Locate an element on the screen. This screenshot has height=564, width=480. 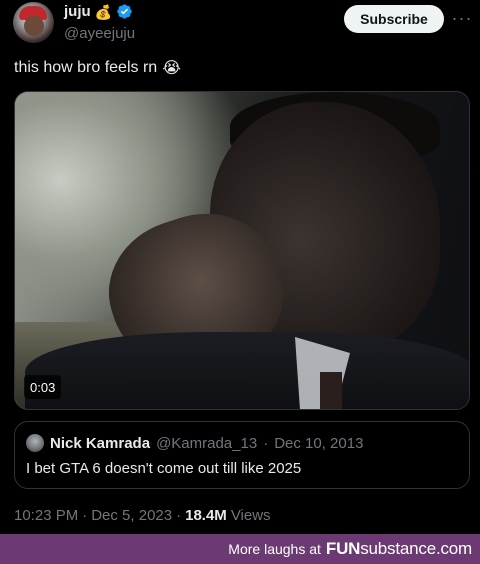
funsubstance-logo: FUNsubstance.com is located at coordinates (399, 549).